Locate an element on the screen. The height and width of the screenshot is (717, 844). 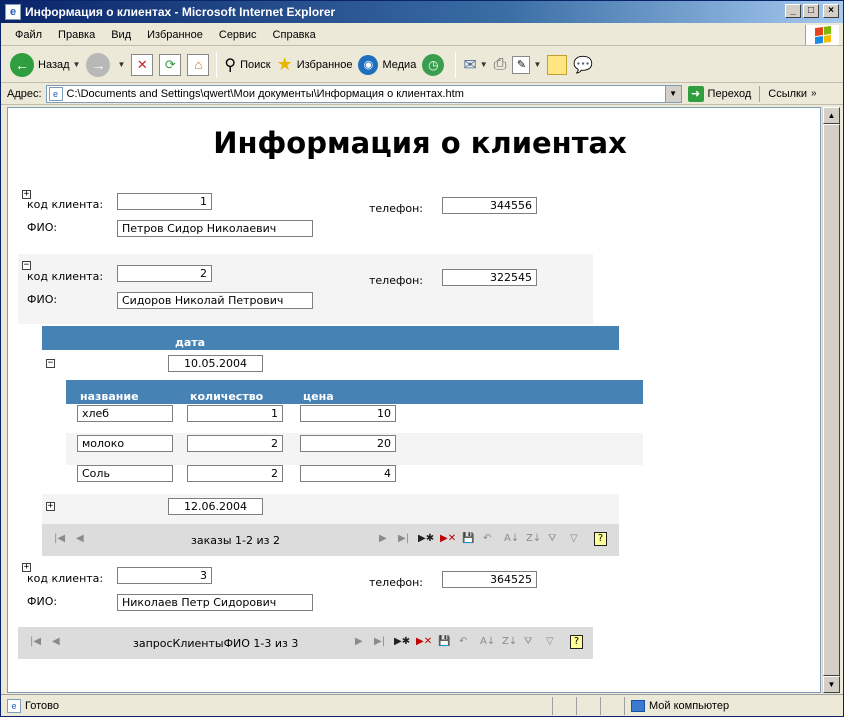
links-button: Ссылки » is located at coordinates (792, 94).